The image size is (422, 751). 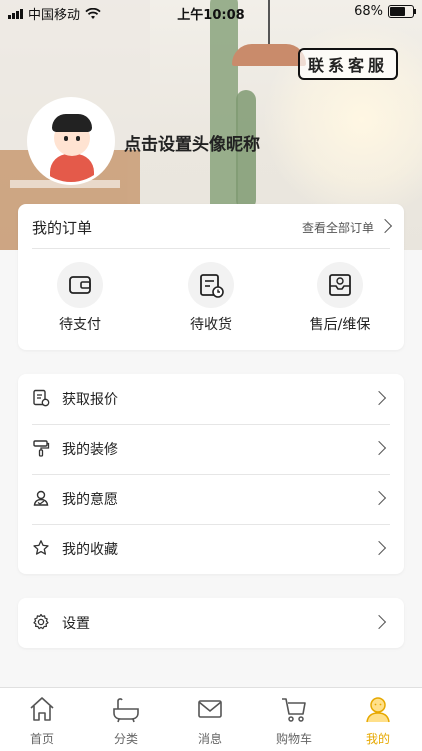 I want to click on menu-item-settings: 设置, so click(x=211, y=623).